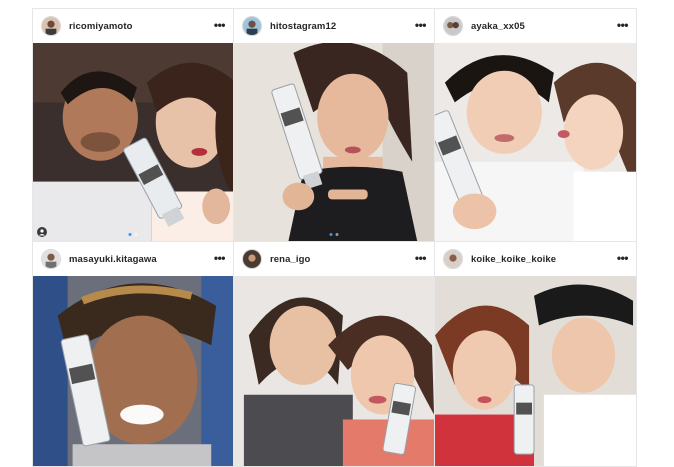 Image resolution: width=674 pixels, height=467 pixels. What do you see at coordinates (101, 26) in the screenshot?
I see `post-username: ricomiyamoto` at bounding box center [101, 26].